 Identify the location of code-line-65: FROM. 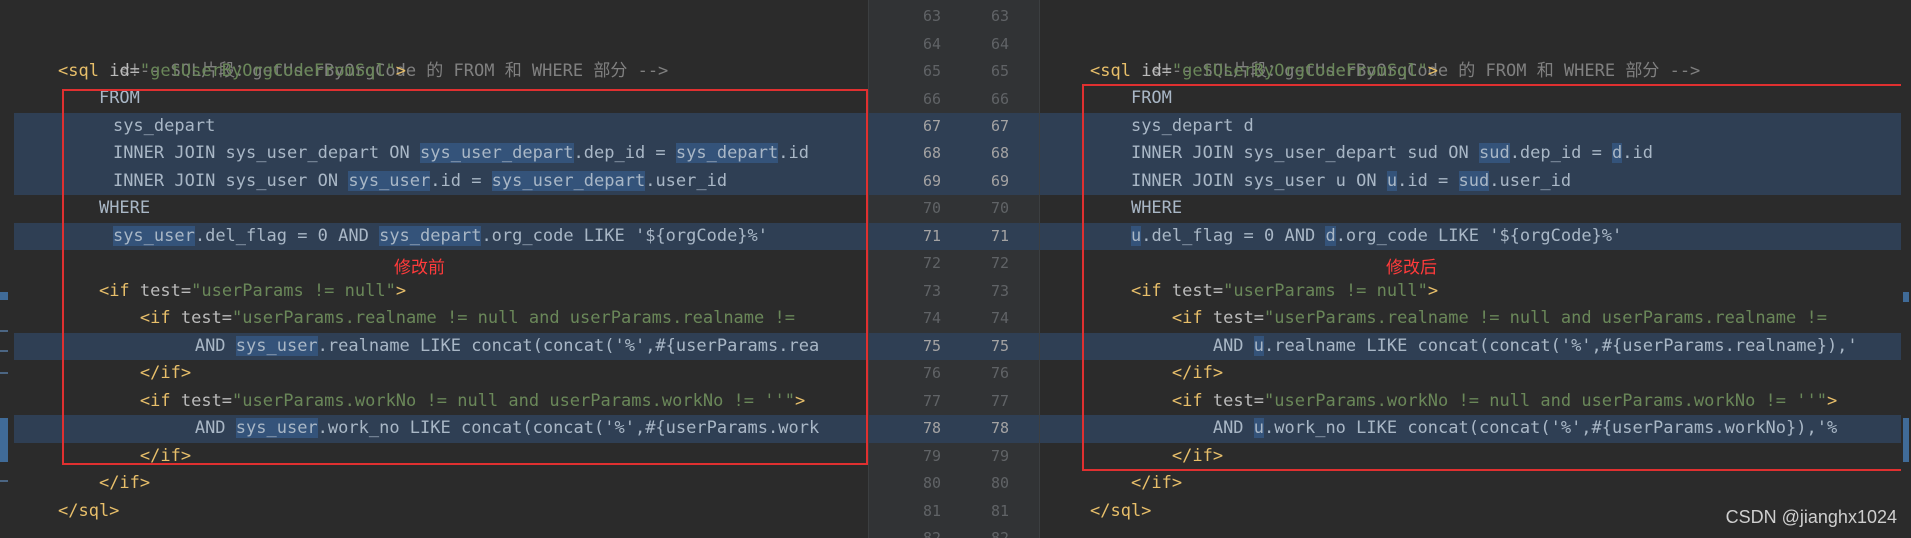
(1475, 99).